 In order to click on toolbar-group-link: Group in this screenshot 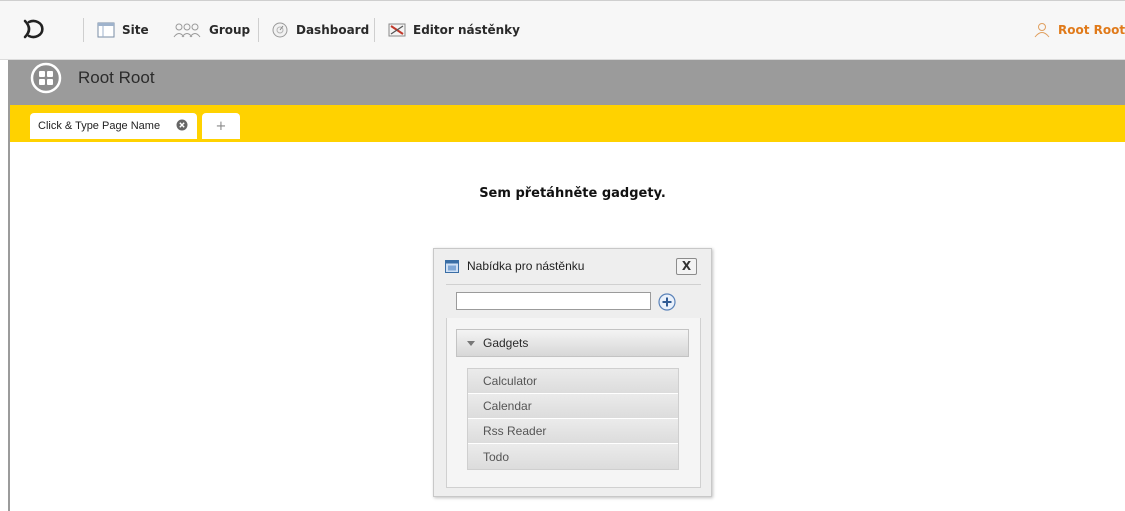, I will do `click(211, 30)`.